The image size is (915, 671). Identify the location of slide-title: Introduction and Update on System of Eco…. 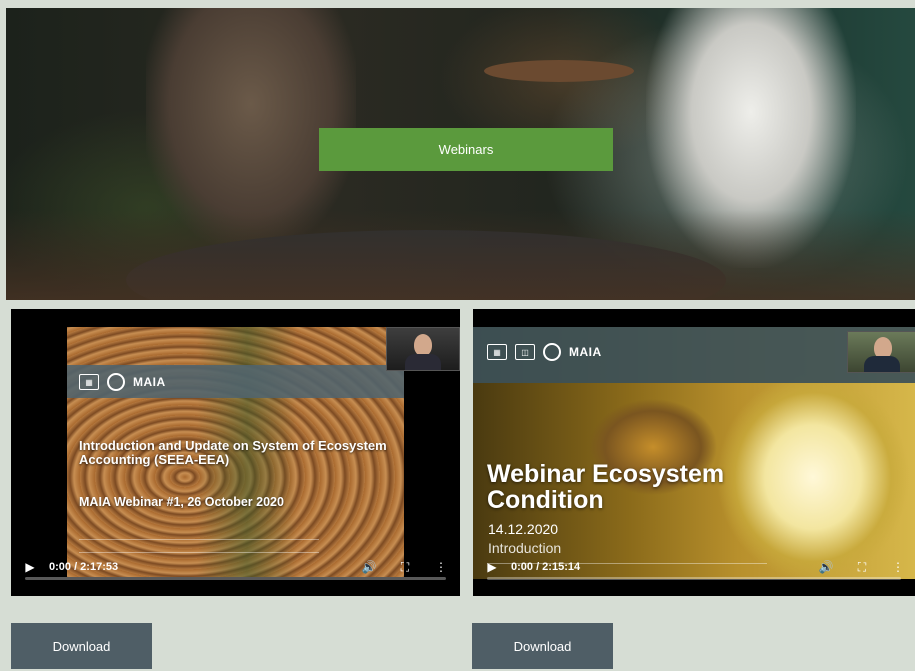
(233, 452).